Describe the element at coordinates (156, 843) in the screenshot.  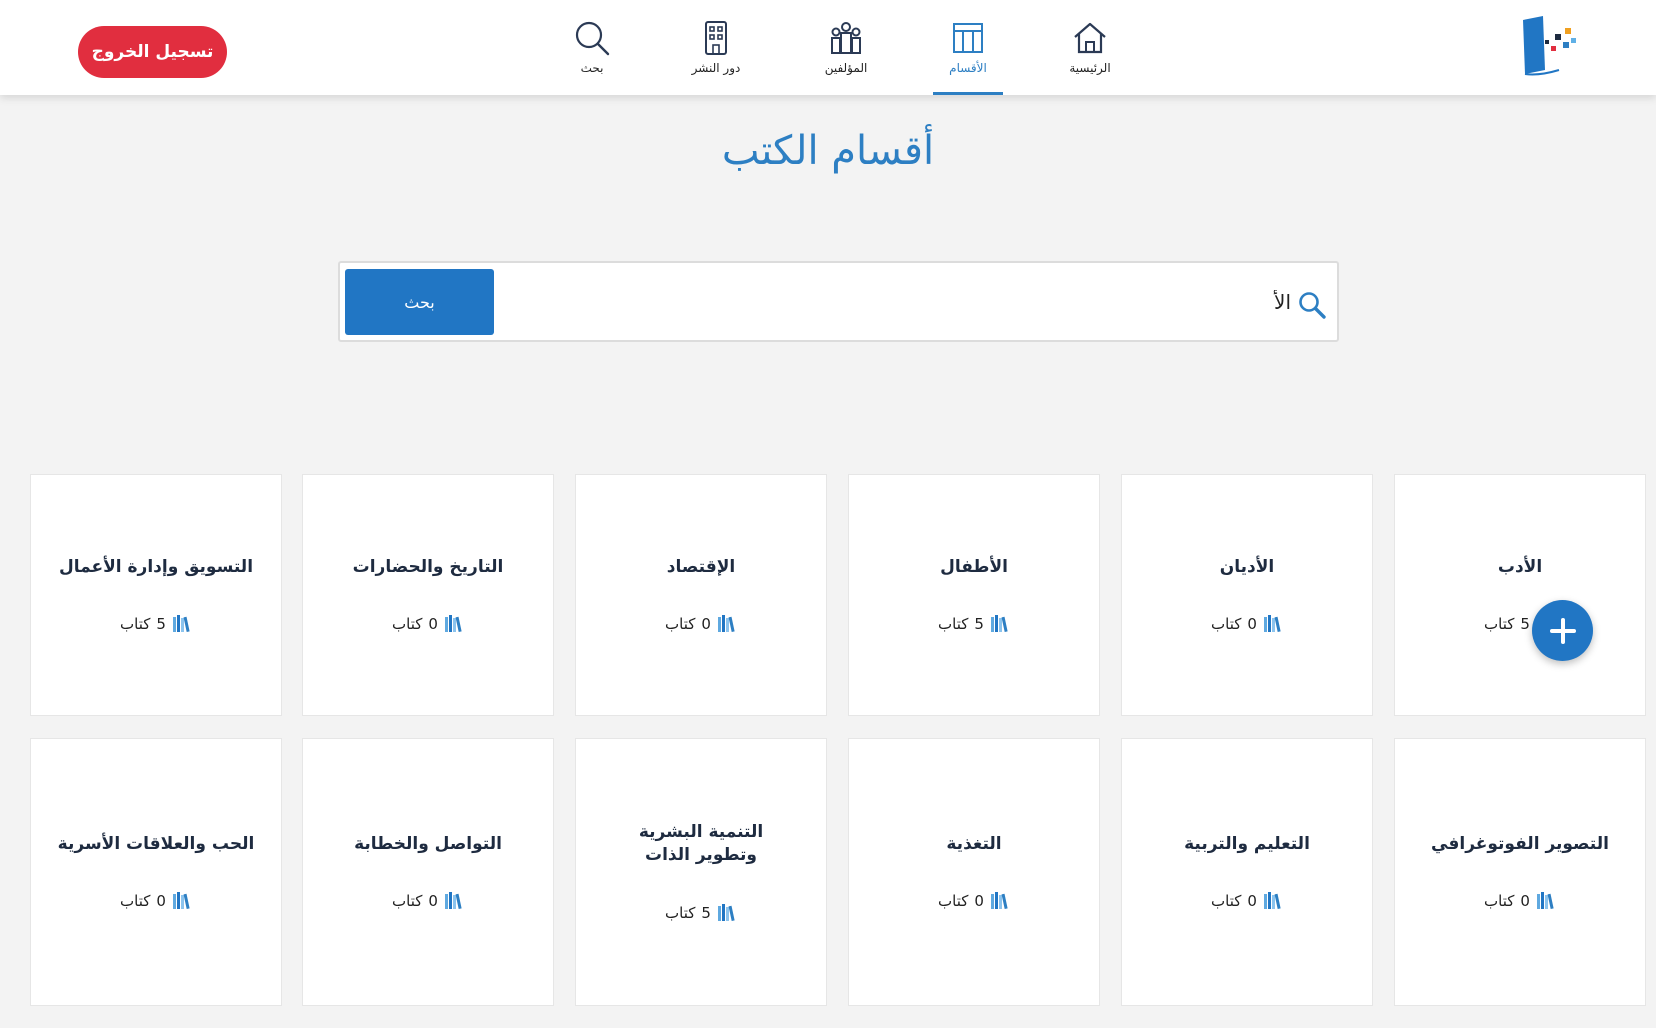
I see `category-title: الحب والعلاقات الأسرية` at that location.